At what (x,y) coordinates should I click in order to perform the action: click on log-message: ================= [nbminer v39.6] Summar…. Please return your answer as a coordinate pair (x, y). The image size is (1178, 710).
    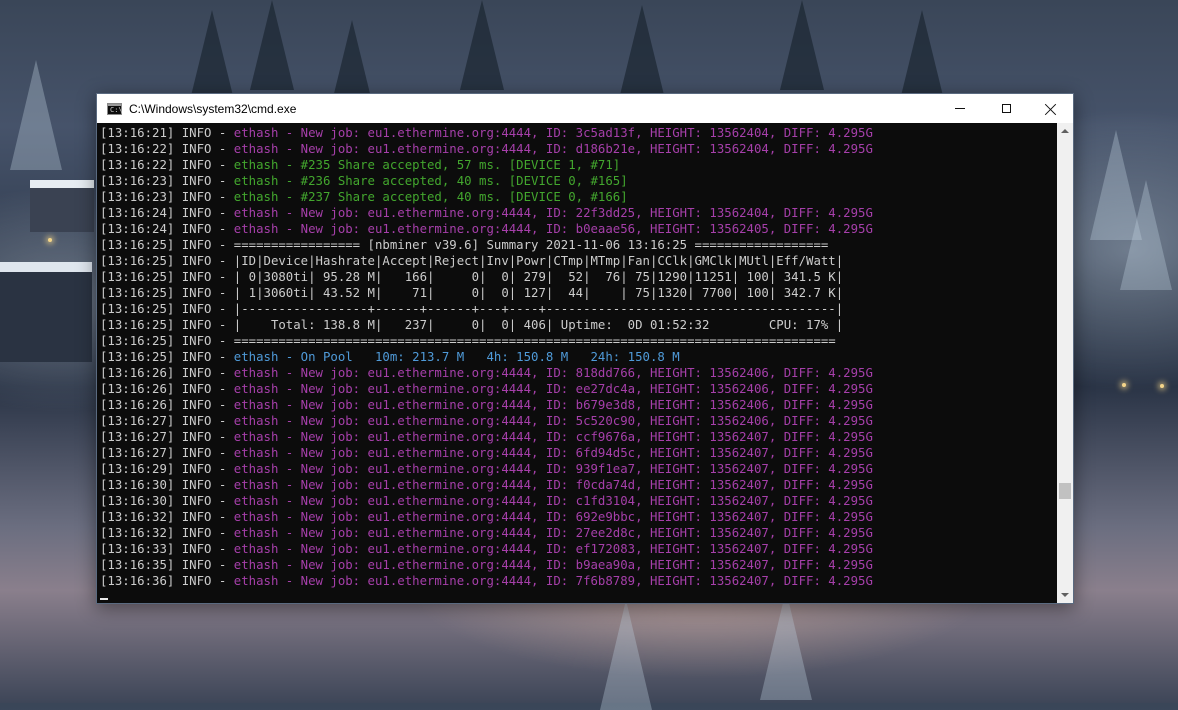
    Looking at the image, I should click on (531, 245).